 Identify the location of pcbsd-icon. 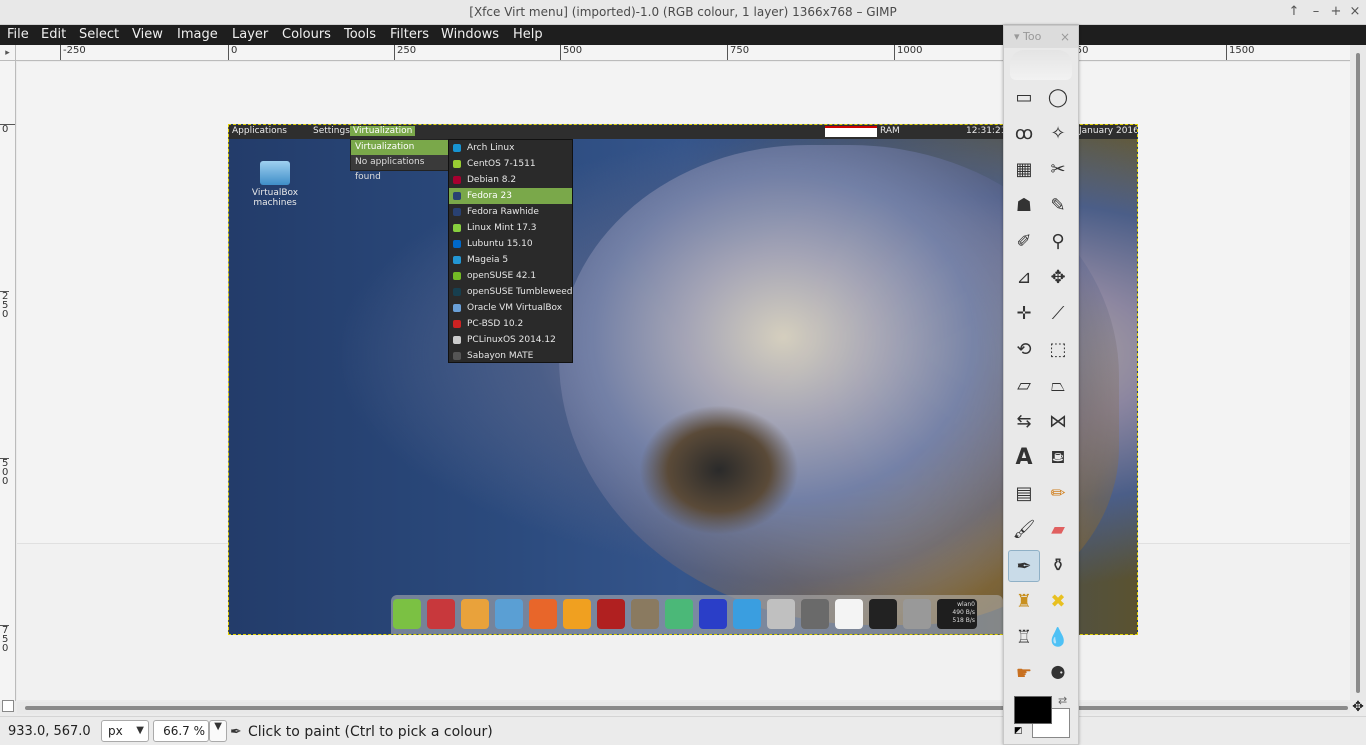
(457, 324).